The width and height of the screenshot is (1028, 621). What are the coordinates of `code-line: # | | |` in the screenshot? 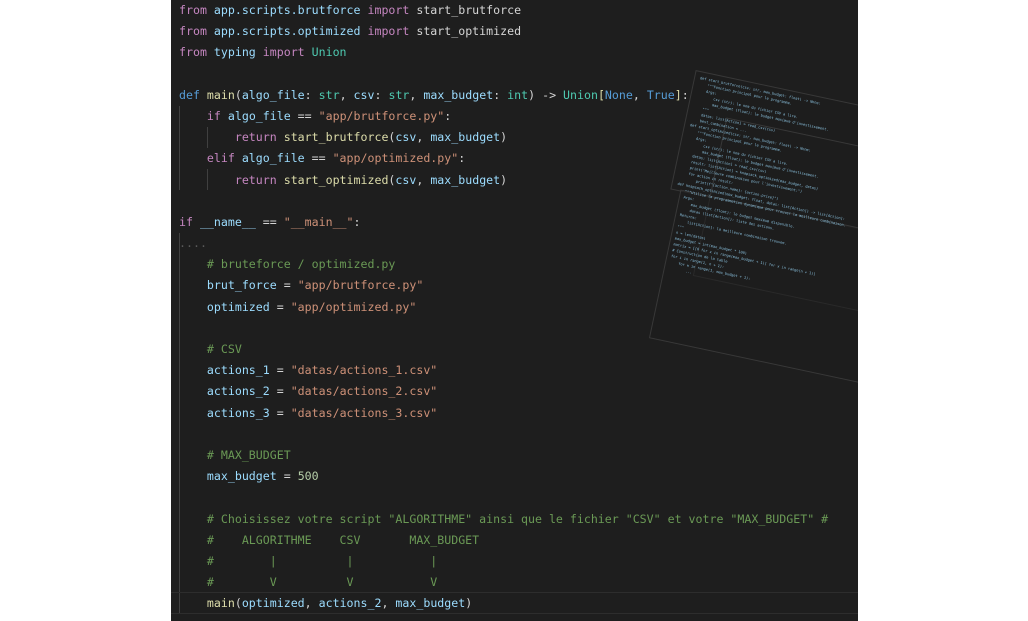 It's located at (503, 561).